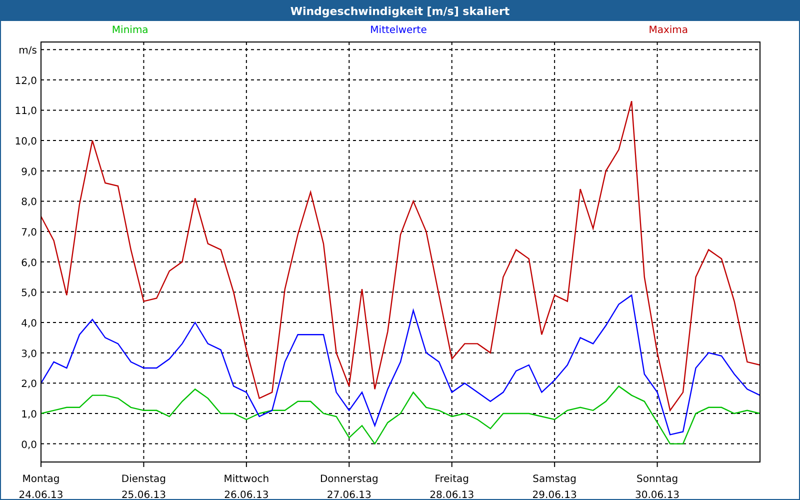  I want to click on legend-label: Mittelwerte, so click(398, 30).